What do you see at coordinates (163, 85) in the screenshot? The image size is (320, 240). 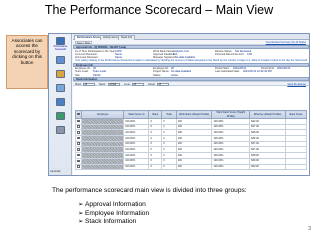 I see `group-select: All` at bounding box center [163, 85].